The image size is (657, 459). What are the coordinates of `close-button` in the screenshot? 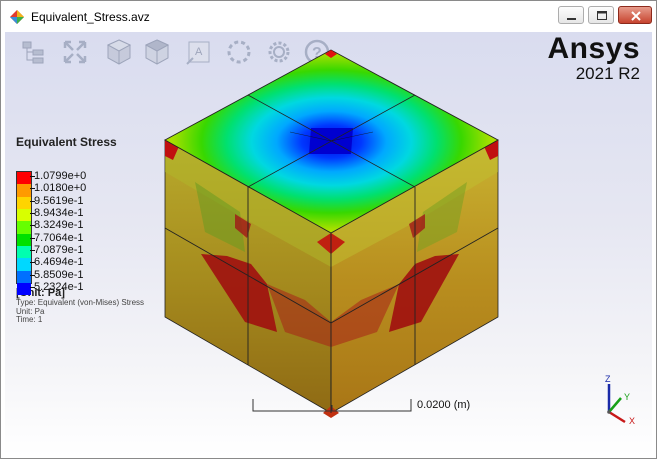 It's located at (635, 15).